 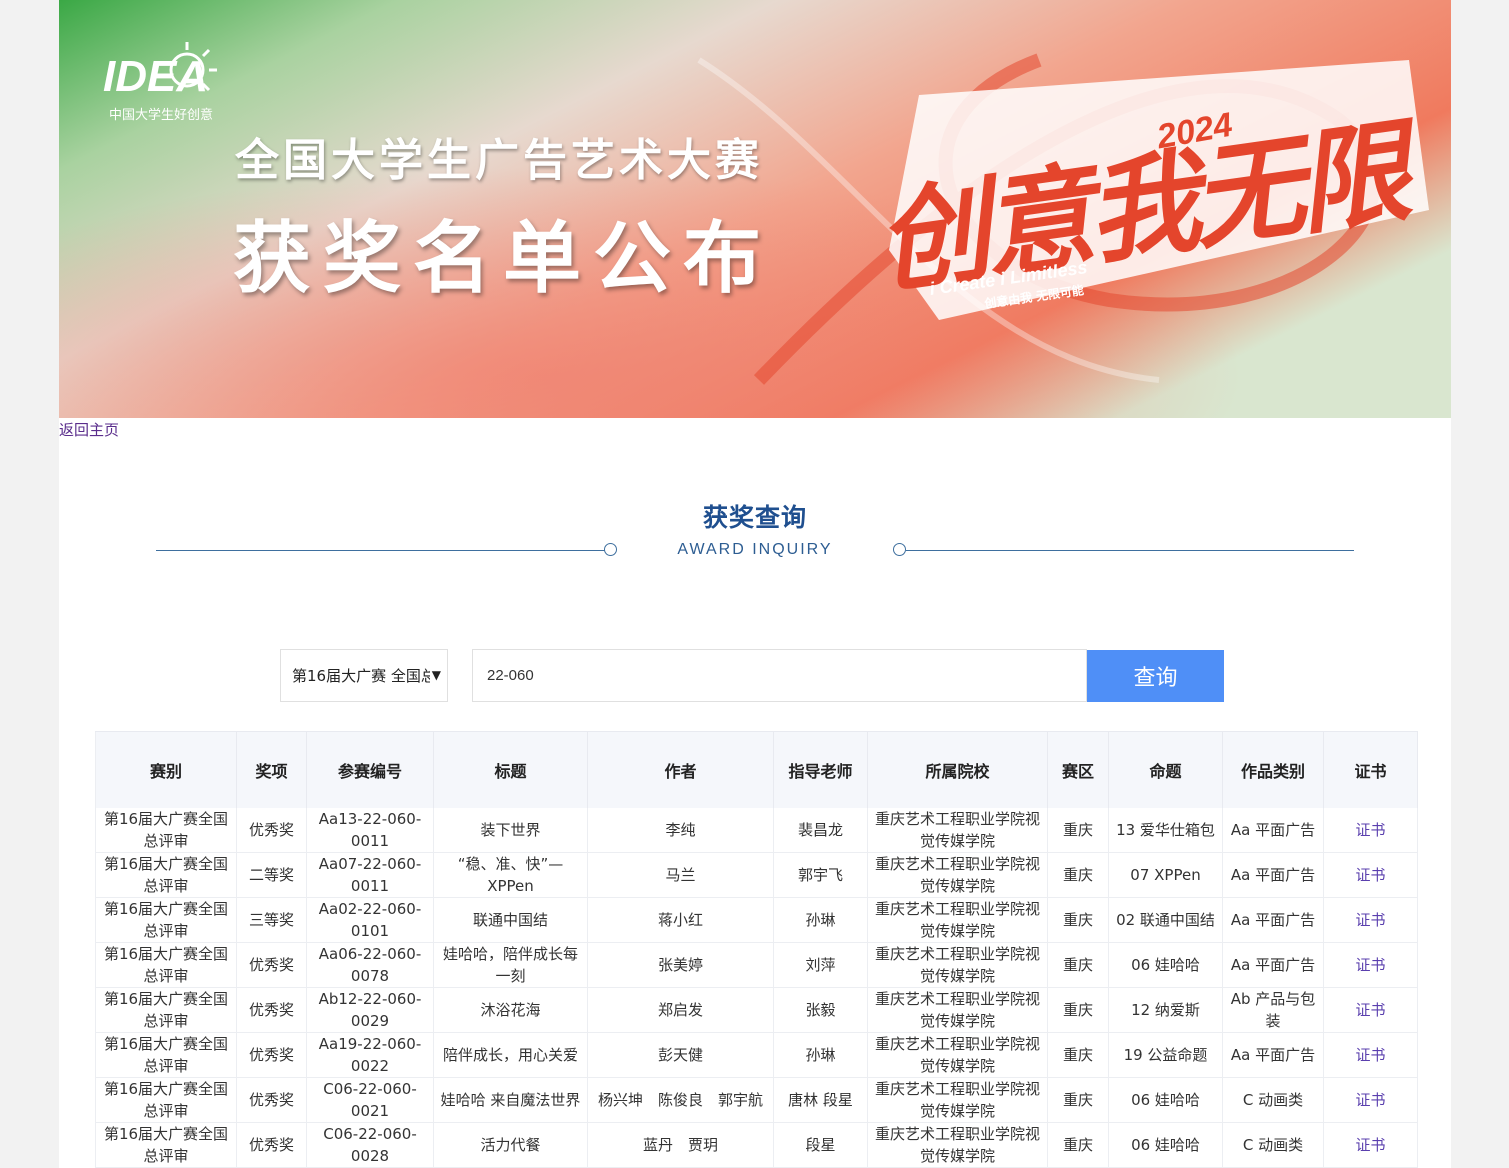 I want to click on cell-title: 联通中国结, so click(x=510, y=920).